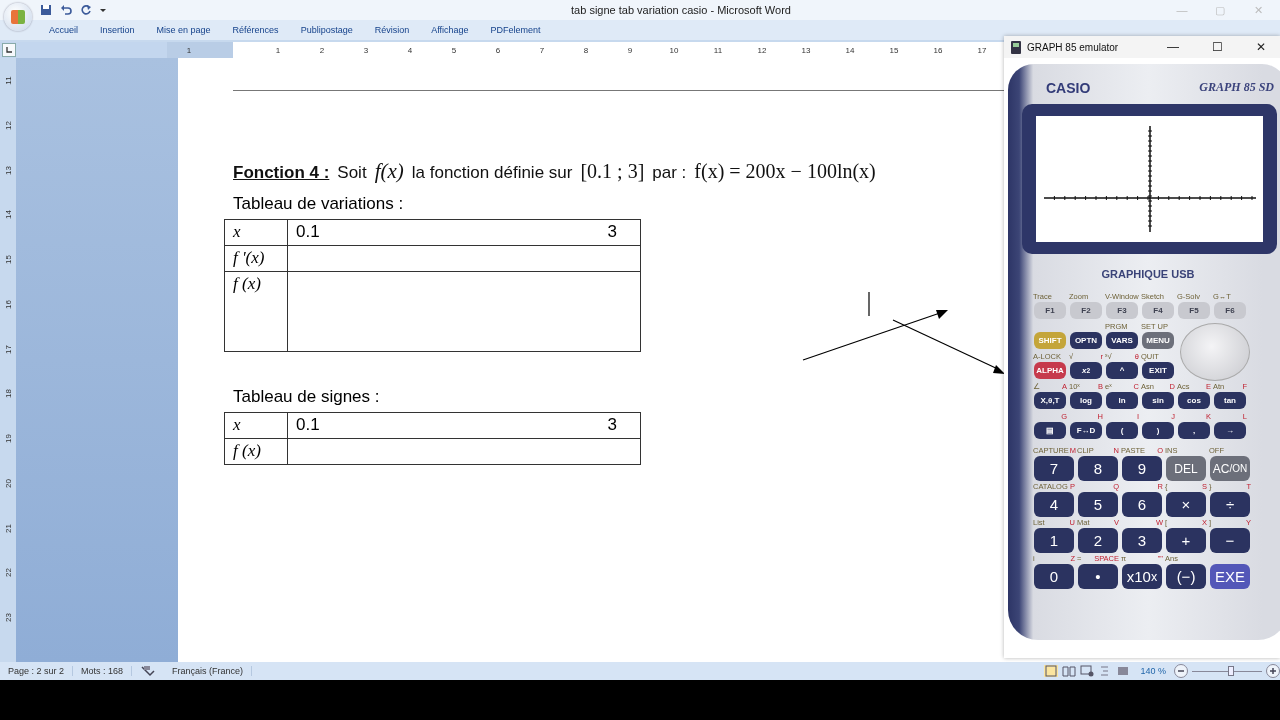 The height and width of the screenshot is (720, 1280). I want to click on window-control: ✕, so click(1261, 47).